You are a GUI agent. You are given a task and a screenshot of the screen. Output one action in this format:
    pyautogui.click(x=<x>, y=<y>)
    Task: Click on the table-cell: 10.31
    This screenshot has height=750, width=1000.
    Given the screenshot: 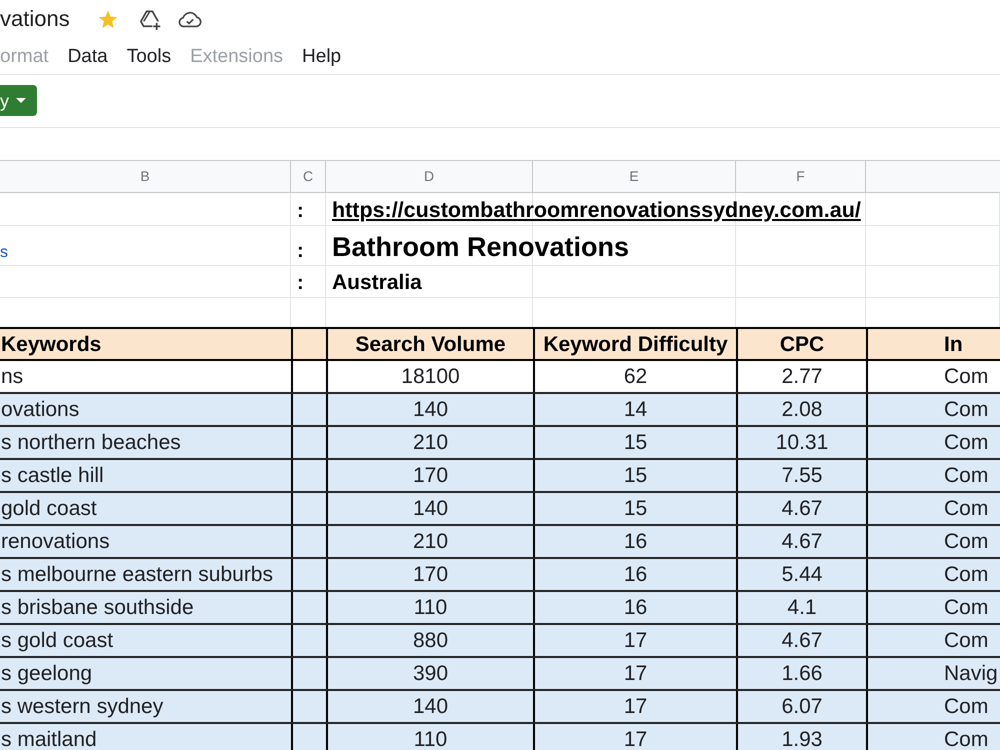 What is the action you would take?
    pyautogui.click(x=801, y=442)
    